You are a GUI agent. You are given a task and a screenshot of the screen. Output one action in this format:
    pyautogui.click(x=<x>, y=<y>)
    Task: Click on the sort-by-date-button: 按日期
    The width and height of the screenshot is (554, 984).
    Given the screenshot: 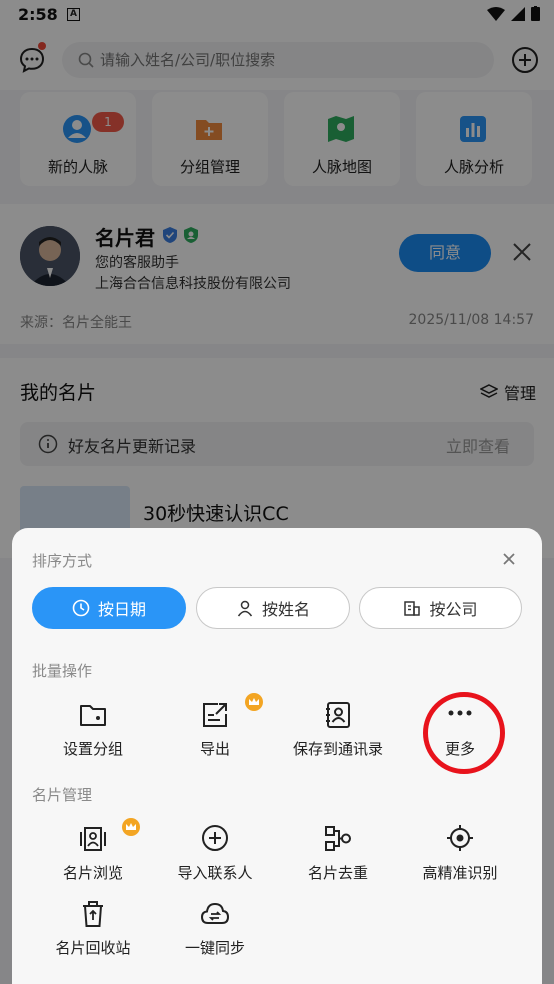 What is the action you would take?
    pyautogui.click(x=109, y=608)
    